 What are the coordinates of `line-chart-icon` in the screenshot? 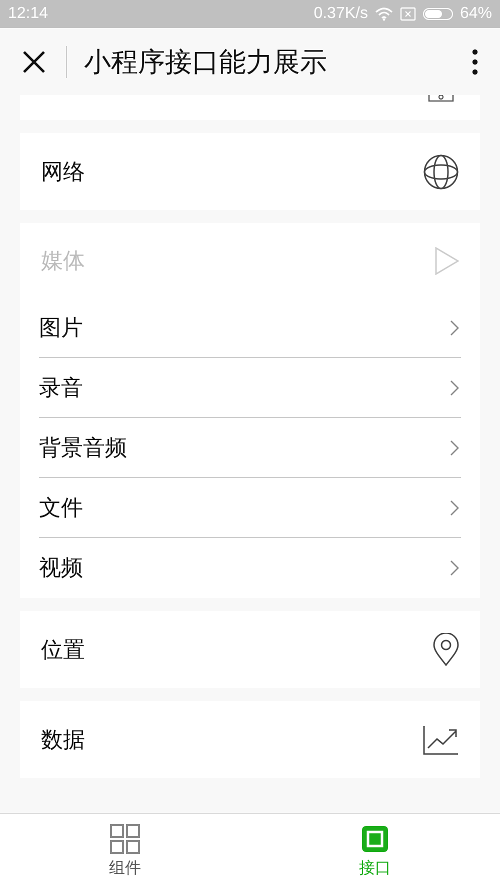 It's located at (441, 739).